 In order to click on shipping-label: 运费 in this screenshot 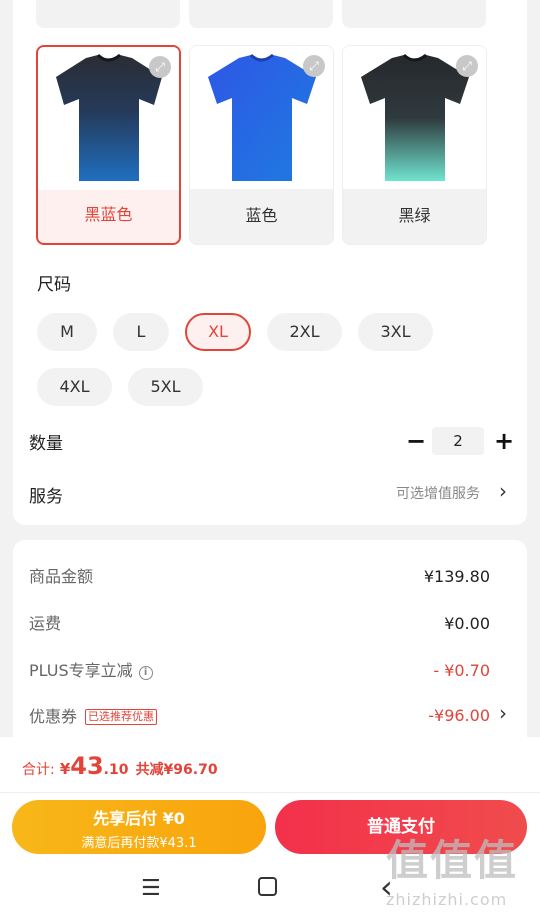, I will do `click(45, 623)`.